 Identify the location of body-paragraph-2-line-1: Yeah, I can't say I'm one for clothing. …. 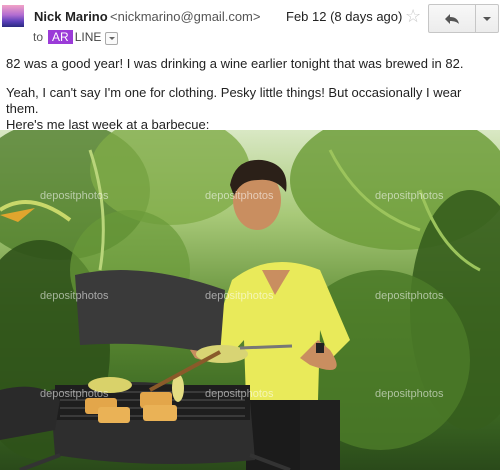
(234, 100).